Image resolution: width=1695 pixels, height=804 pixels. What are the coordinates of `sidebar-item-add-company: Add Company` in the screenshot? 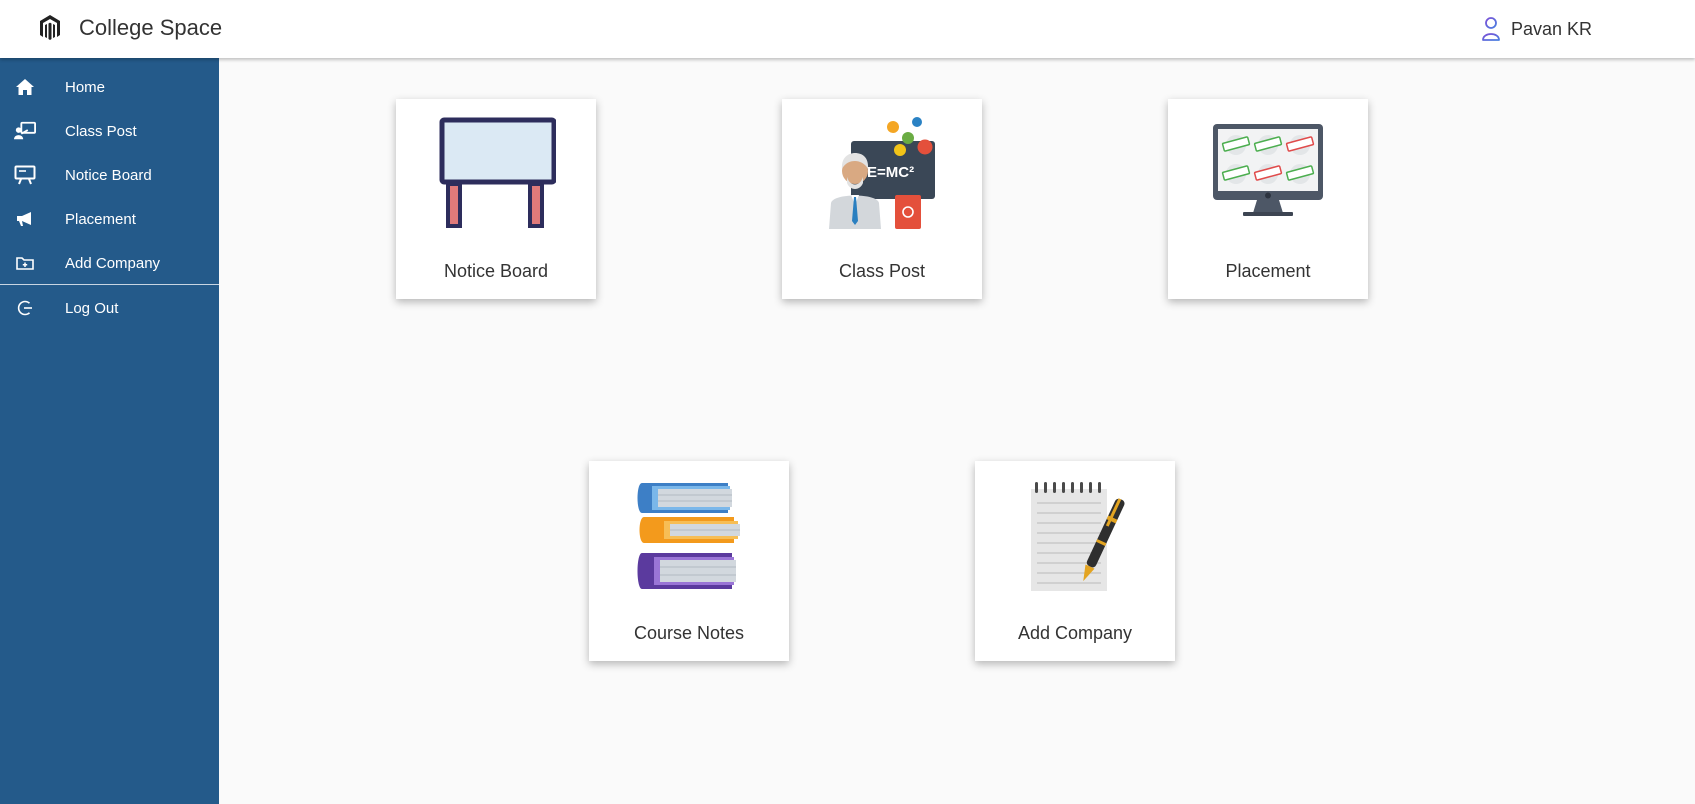 It's located at (109, 263).